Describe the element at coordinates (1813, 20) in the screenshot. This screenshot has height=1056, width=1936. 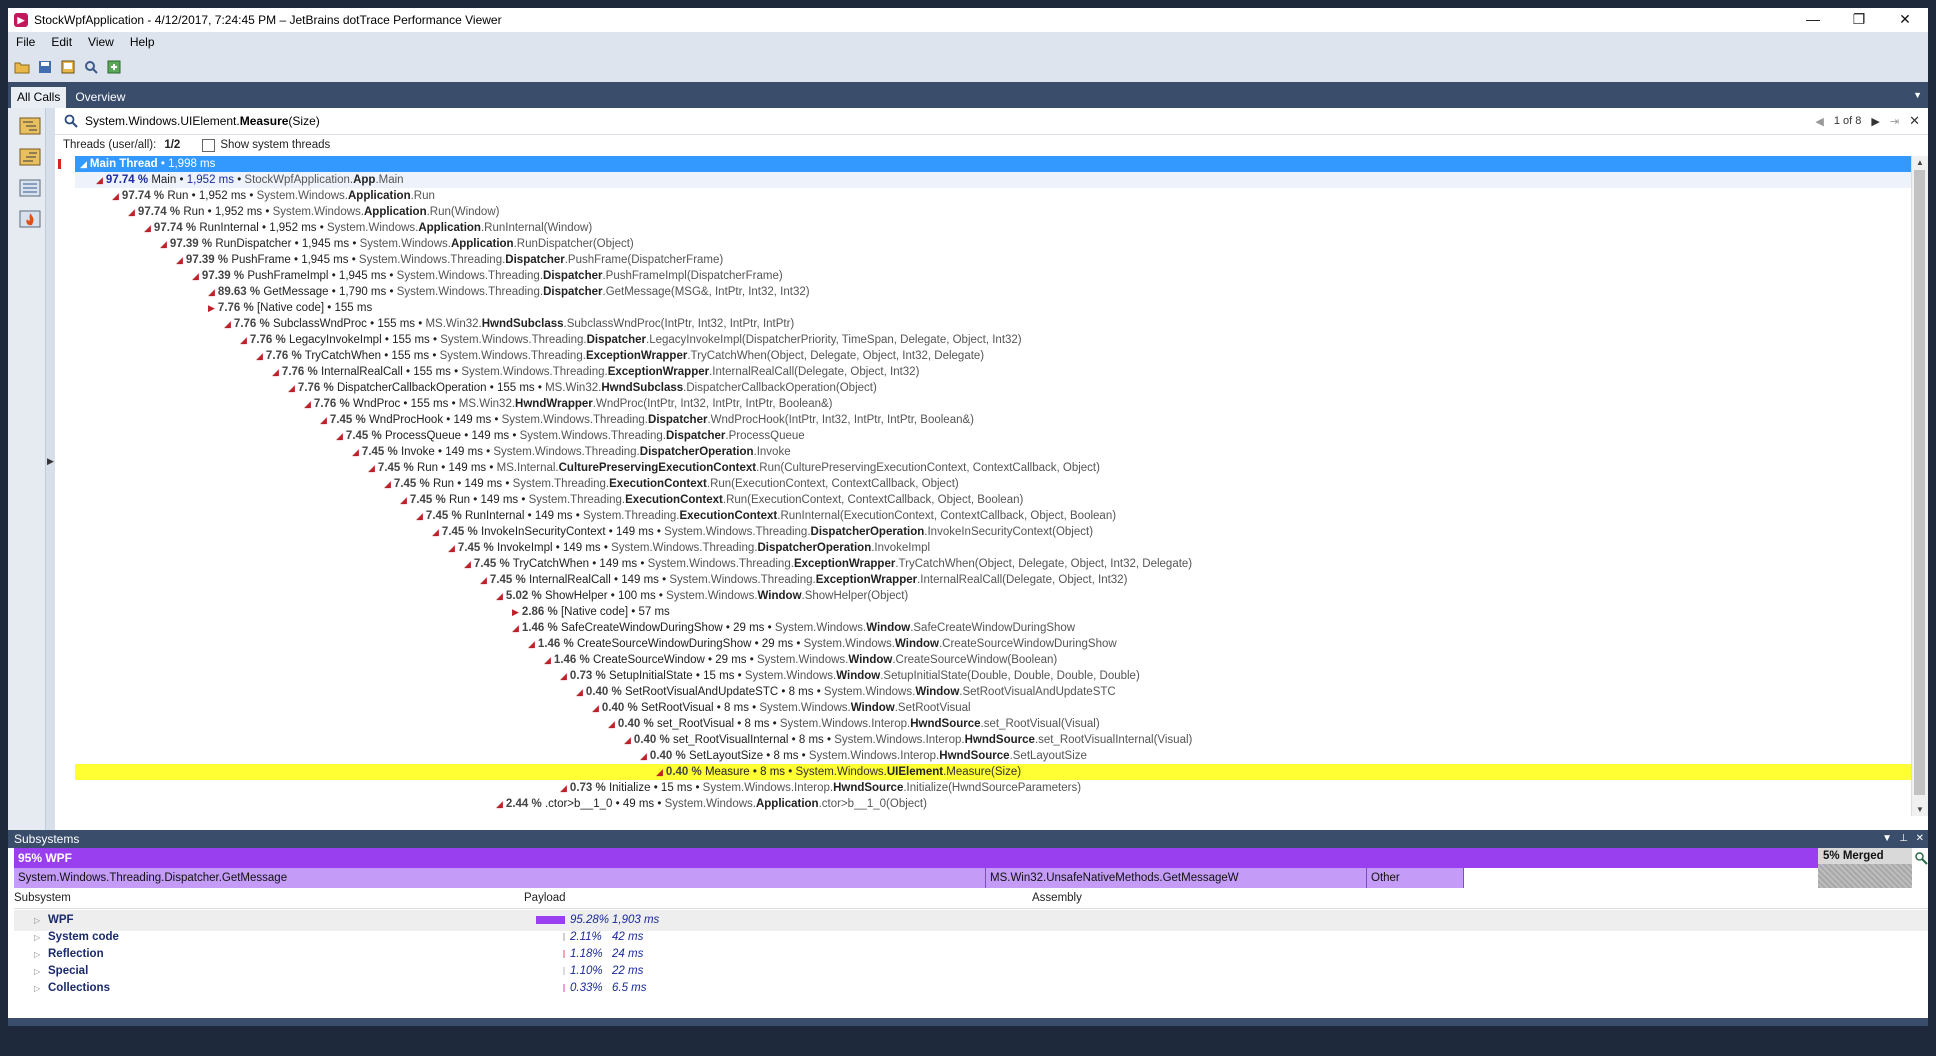
I see `minimize-button: —` at that location.